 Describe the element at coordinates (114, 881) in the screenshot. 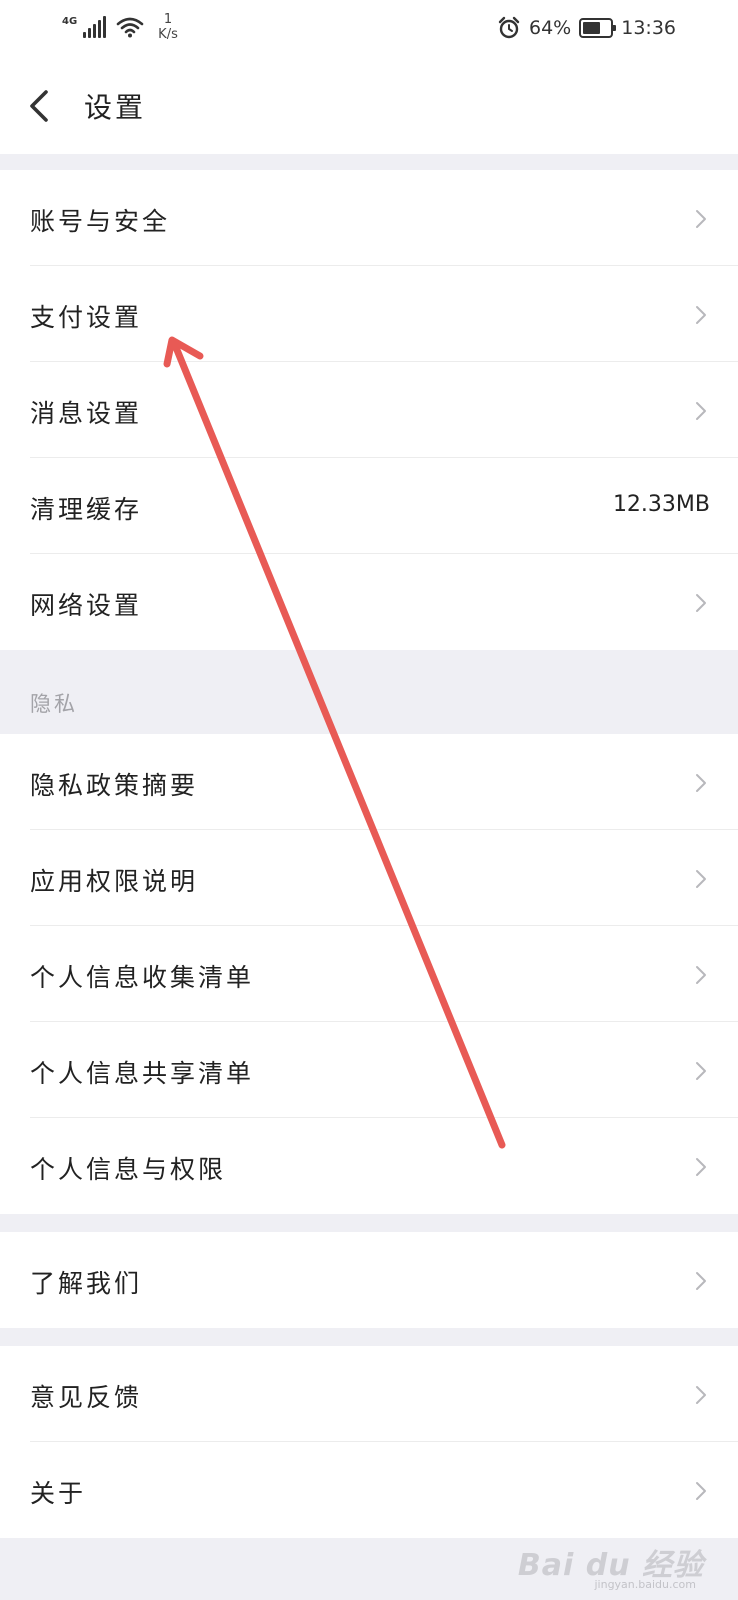

I see `settings-item-label: 应用权限说明` at that location.